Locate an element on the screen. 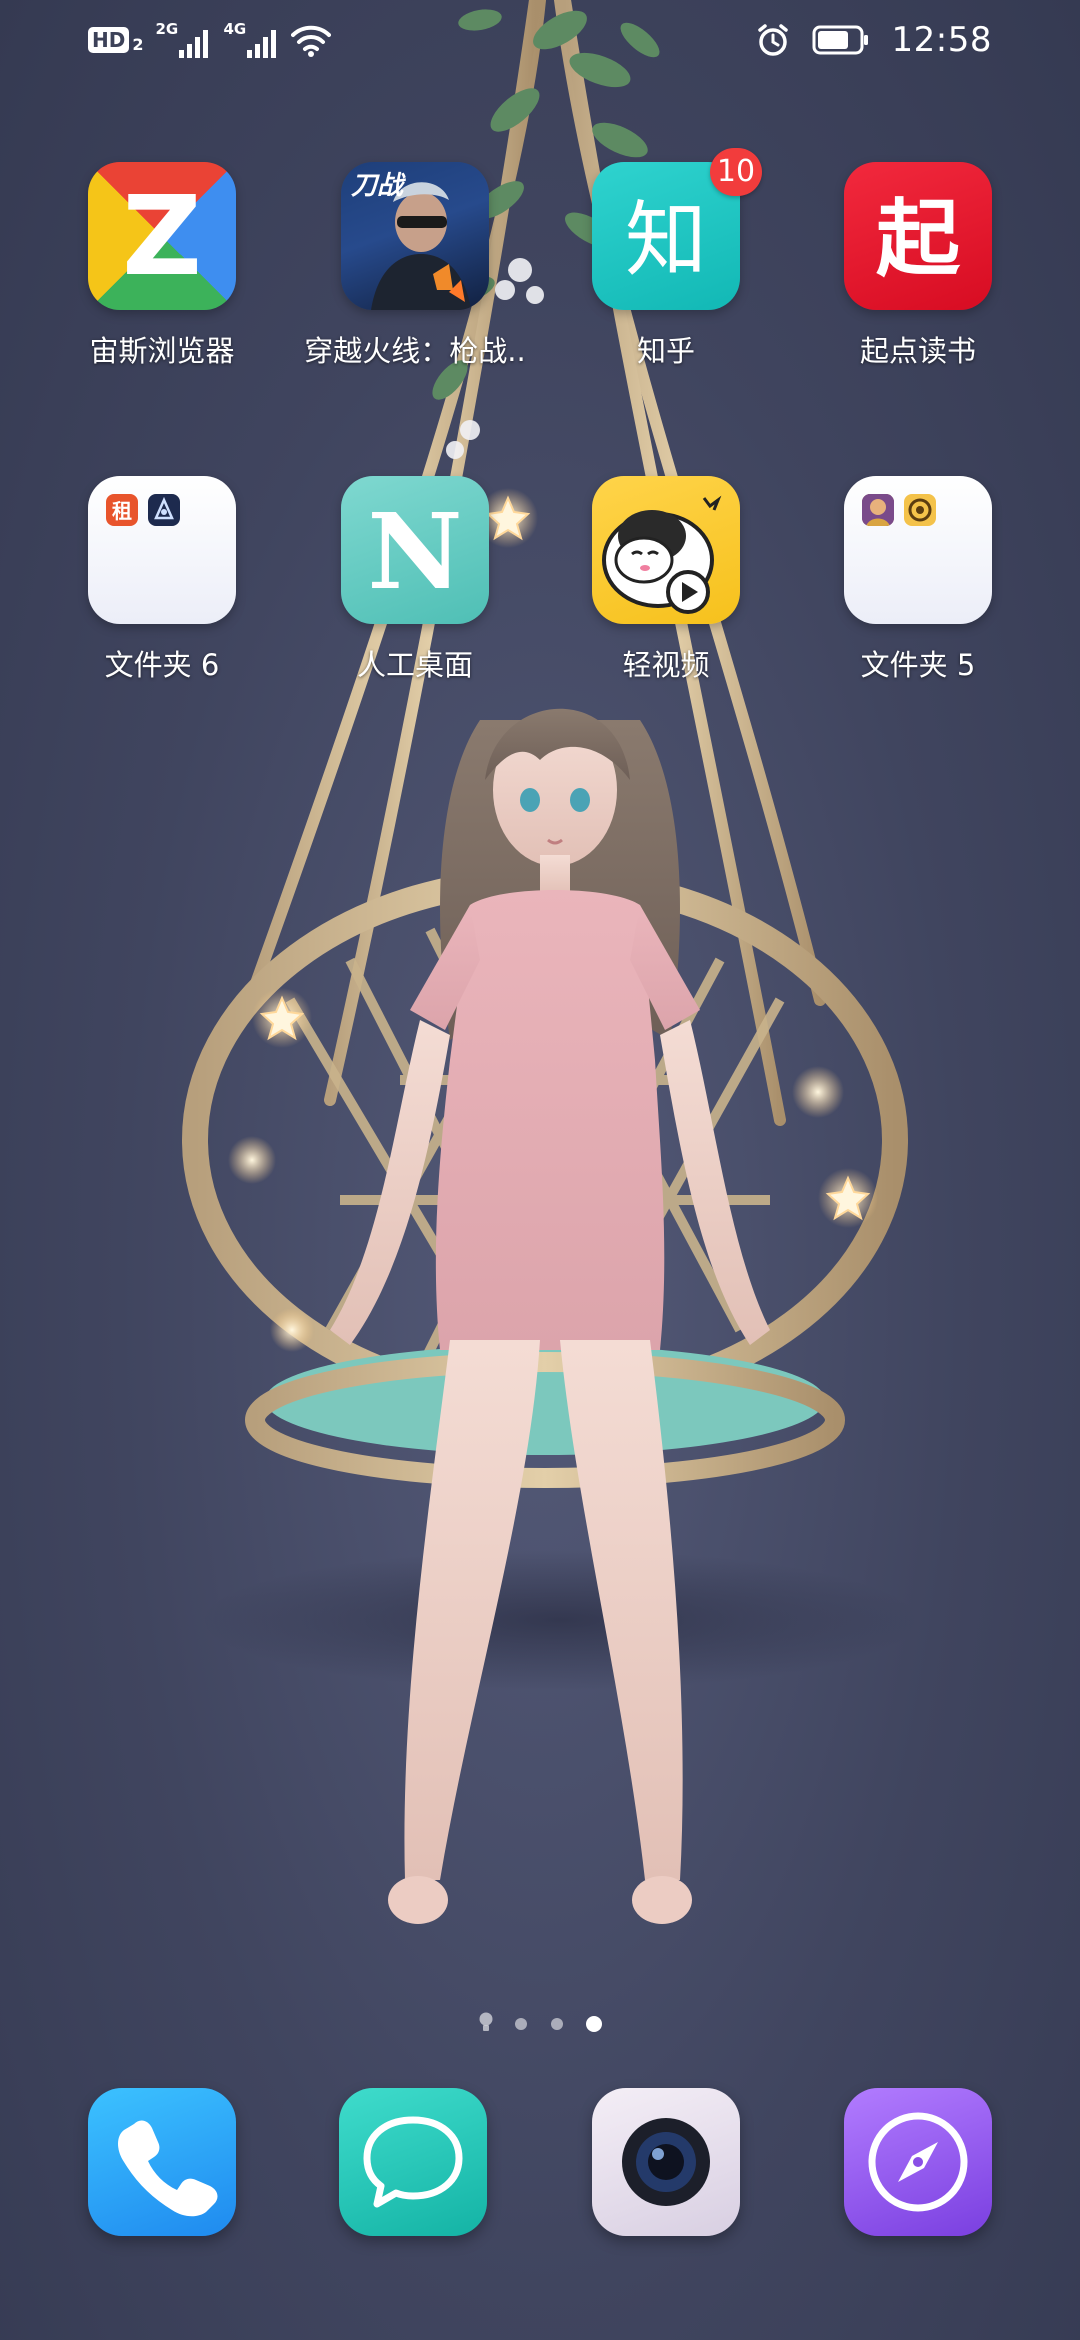 The width and height of the screenshot is (1080, 2340). app-label: 起点读书 is located at coordinates (917, 351).